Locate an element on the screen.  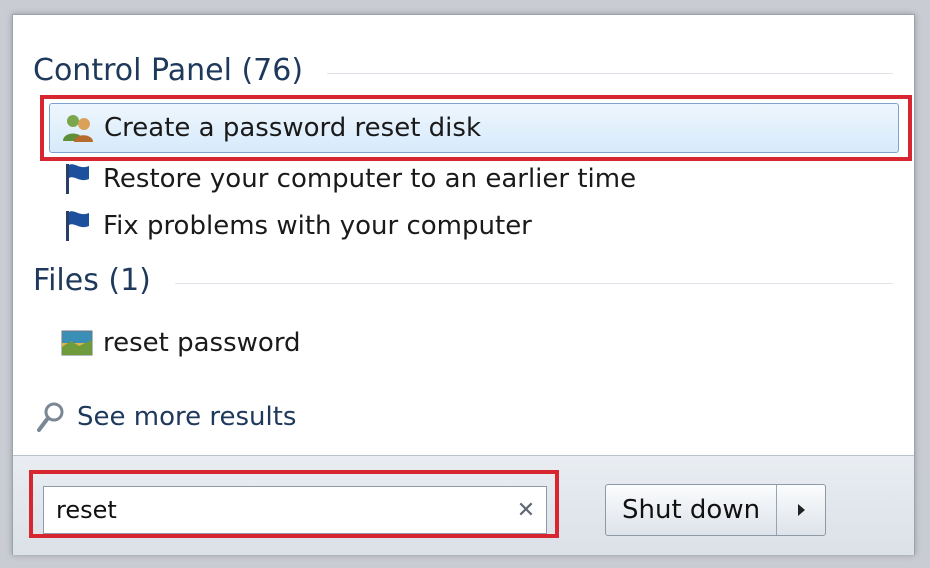
control-panel-group-header: Control Panel (76) is located at coordinates (463, 70).